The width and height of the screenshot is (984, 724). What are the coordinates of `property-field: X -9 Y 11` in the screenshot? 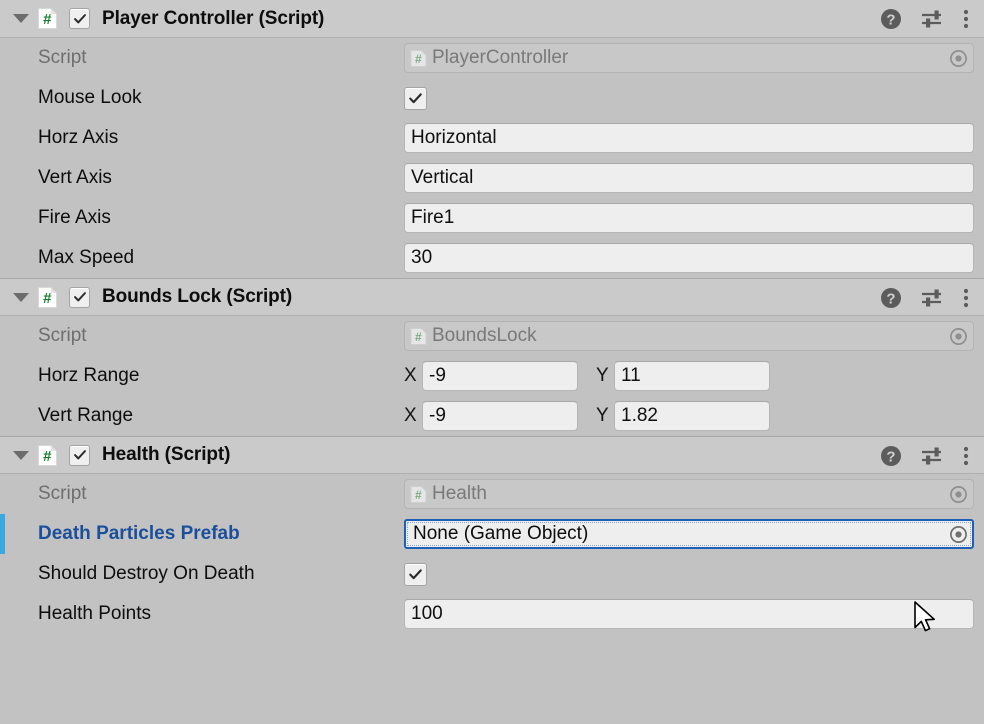 It's located at (694, 376).